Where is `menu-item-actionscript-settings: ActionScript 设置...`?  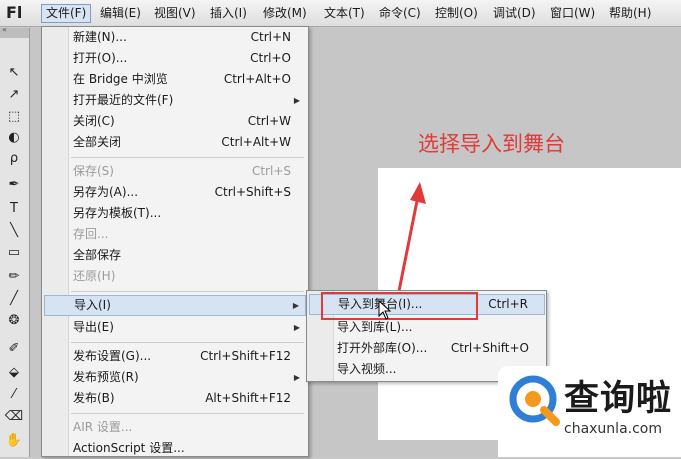 menu-item-actionscript-settings: ActionScript 设置... is located at coordinates (175, 448).